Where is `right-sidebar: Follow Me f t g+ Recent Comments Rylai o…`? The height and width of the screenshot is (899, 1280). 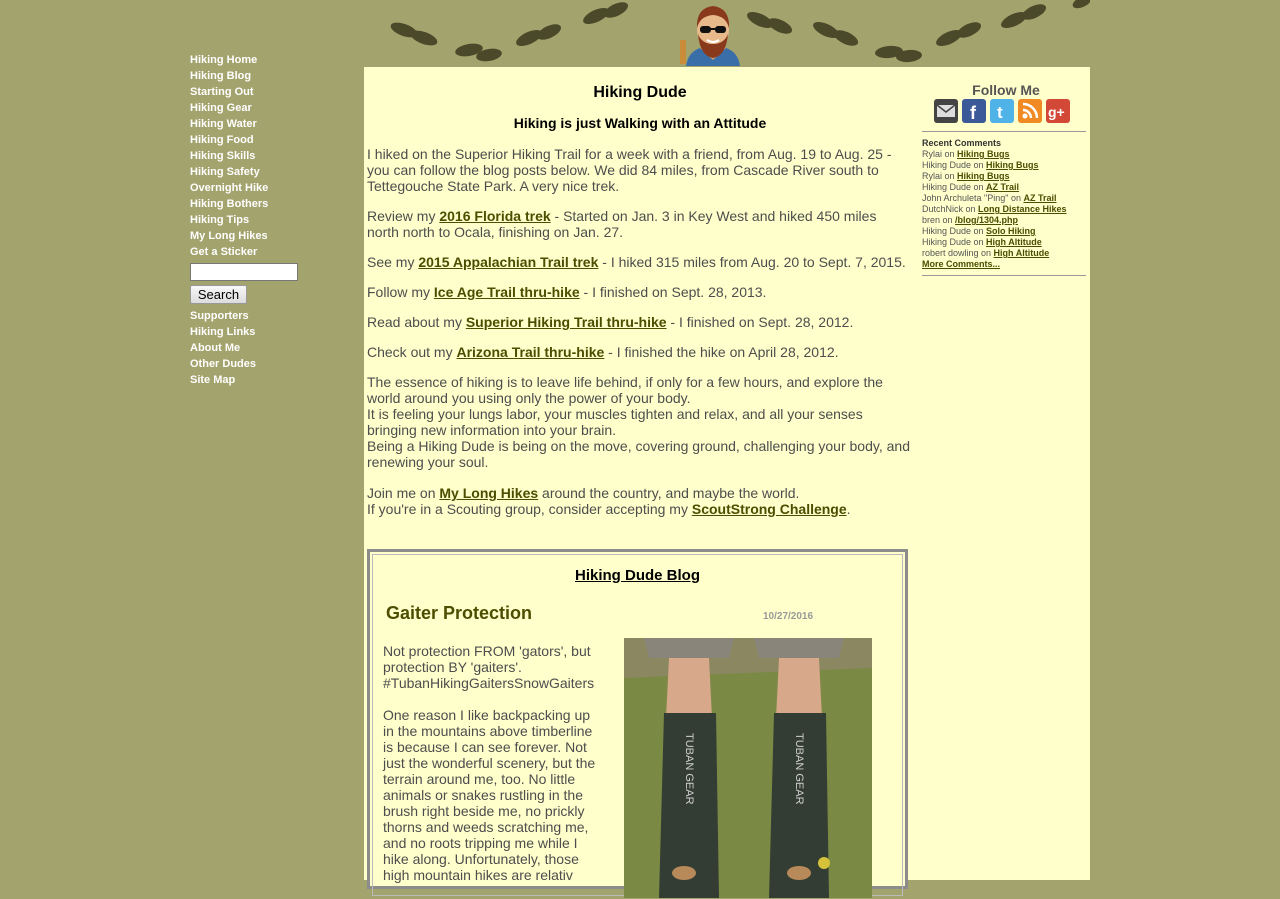
right-sidebar: Follow Me f t g+ Recent Comments Rylai o… is located at coordinates (1004, 473).